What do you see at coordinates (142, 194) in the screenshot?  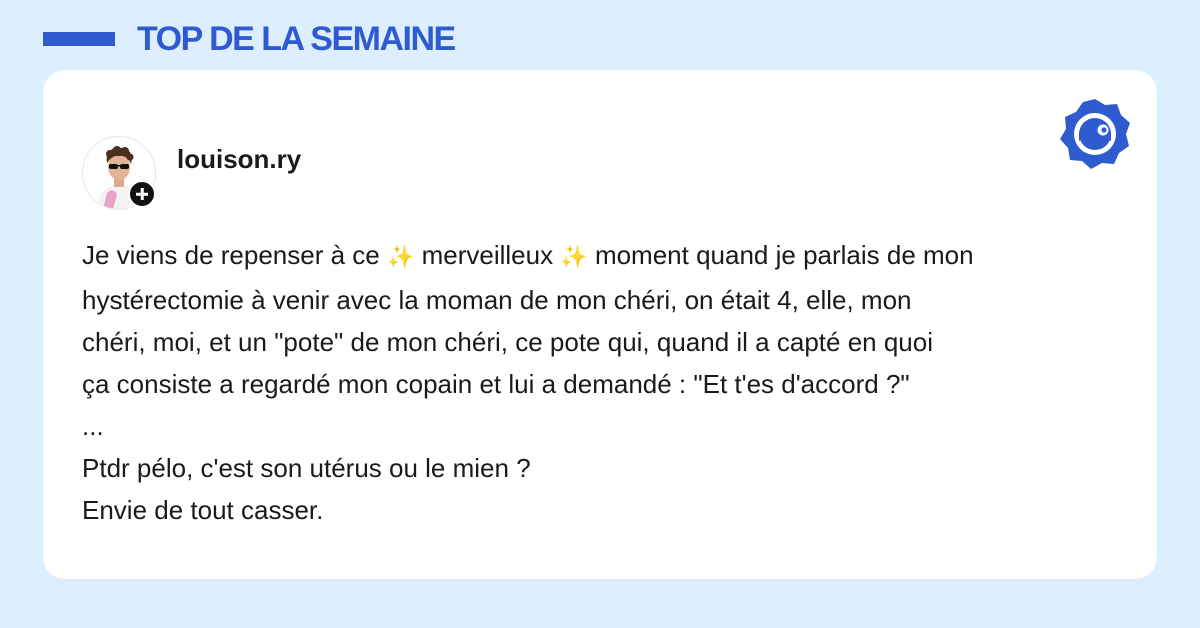 I see `follow-plus-icon` at bounding box center [142, 194].